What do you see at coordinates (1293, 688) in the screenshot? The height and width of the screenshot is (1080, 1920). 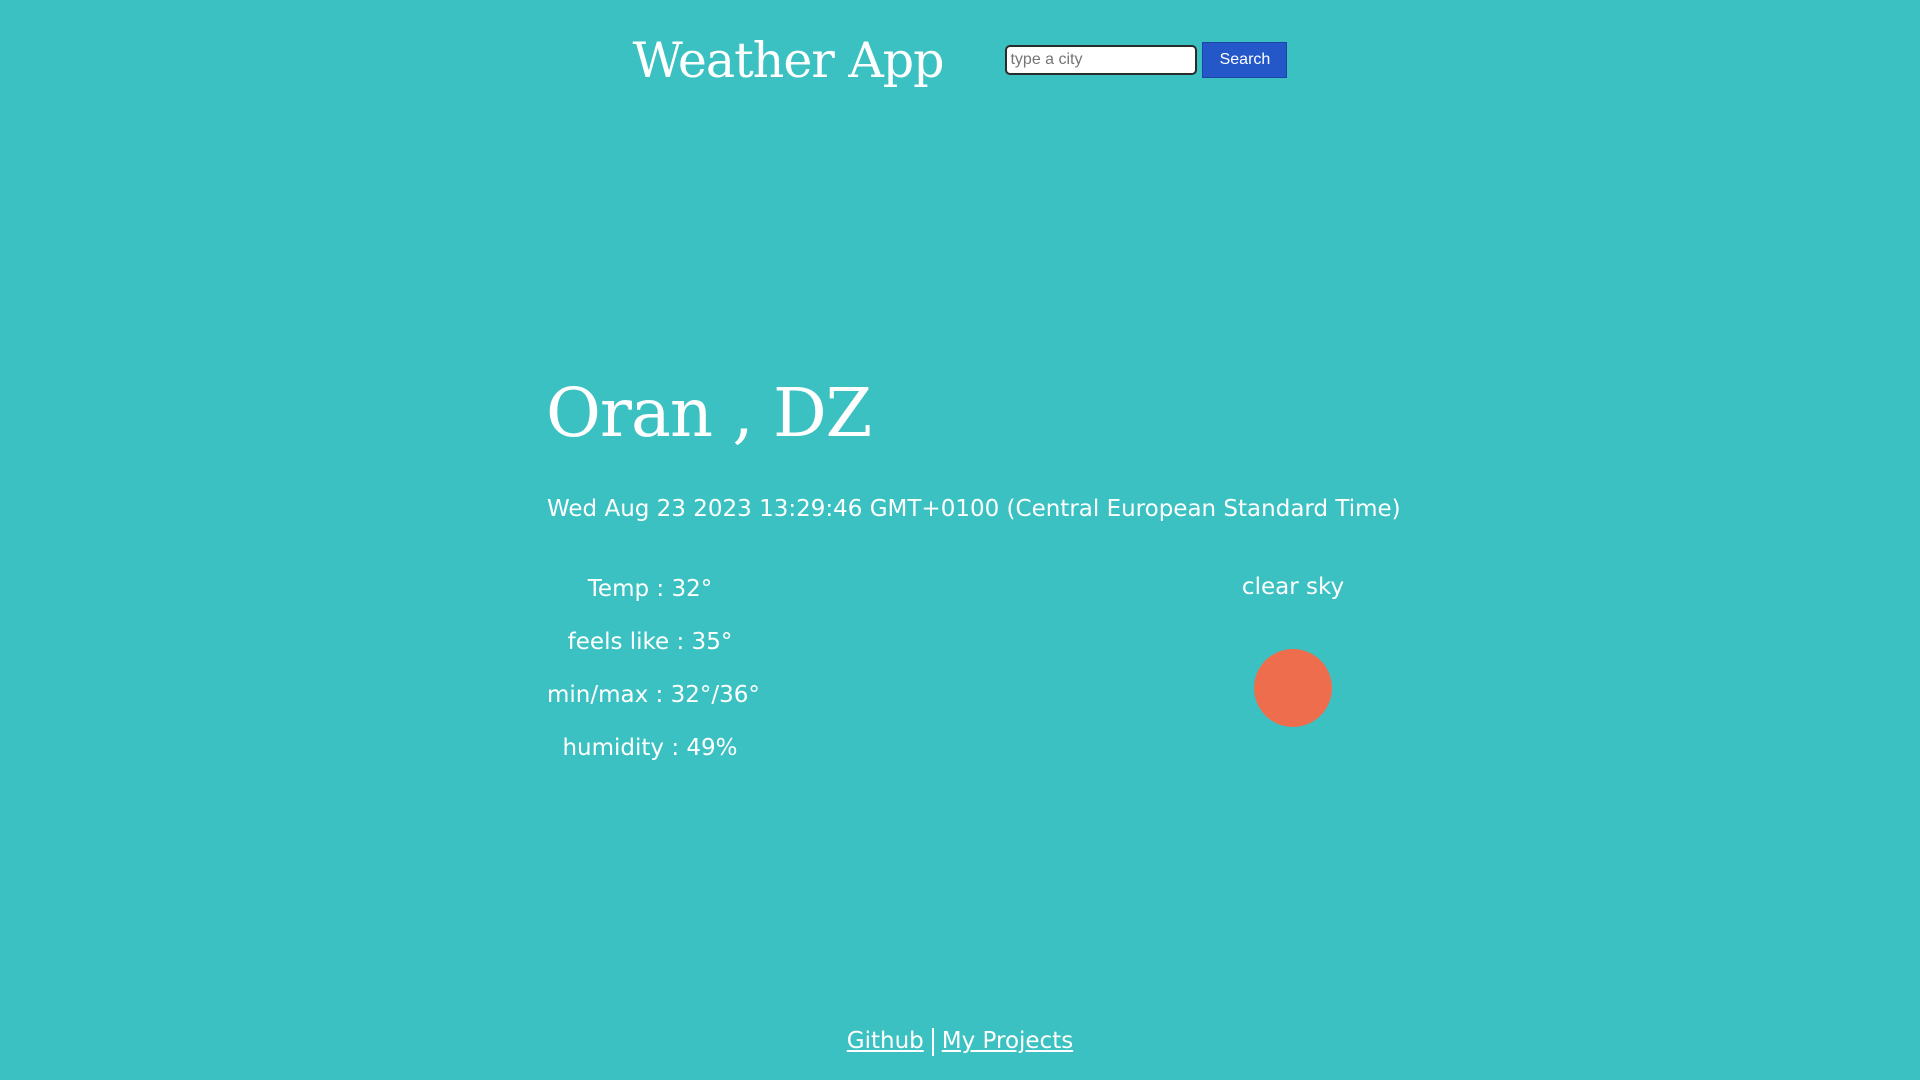 I see `sun-icon` at bounding box center [1293, 688].